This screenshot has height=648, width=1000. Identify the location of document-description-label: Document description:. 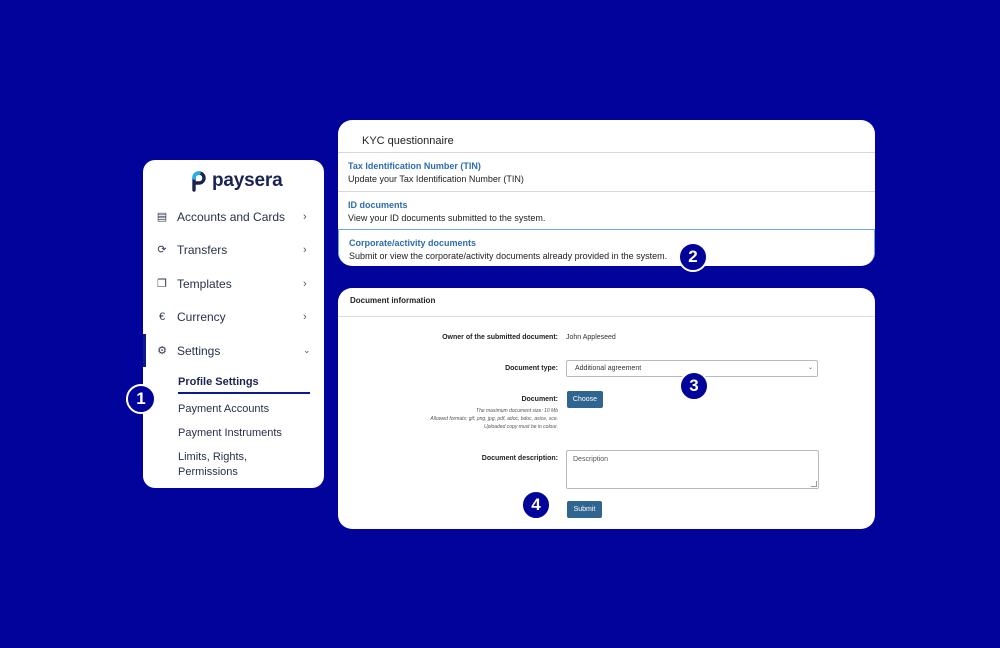
(519, 458).